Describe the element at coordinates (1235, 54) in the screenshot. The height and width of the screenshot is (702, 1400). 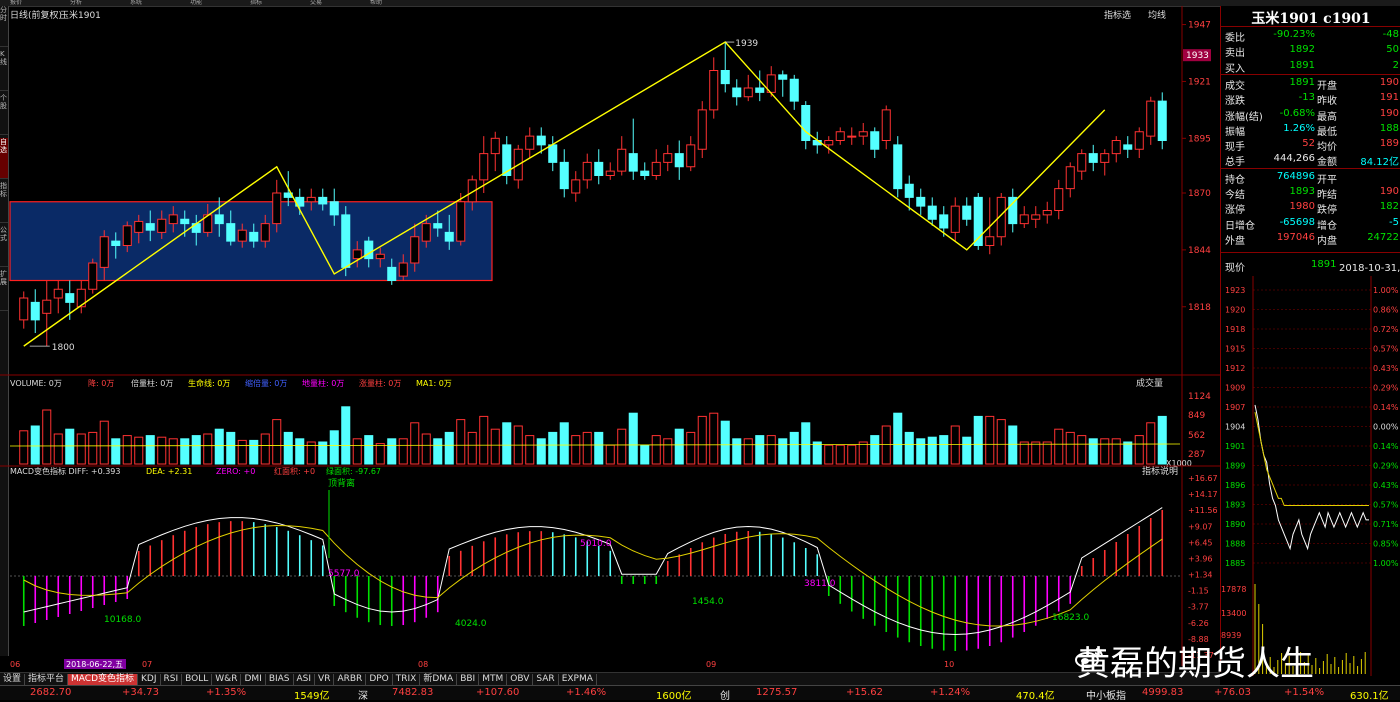
I see `quote-label: 卖出` at that location.